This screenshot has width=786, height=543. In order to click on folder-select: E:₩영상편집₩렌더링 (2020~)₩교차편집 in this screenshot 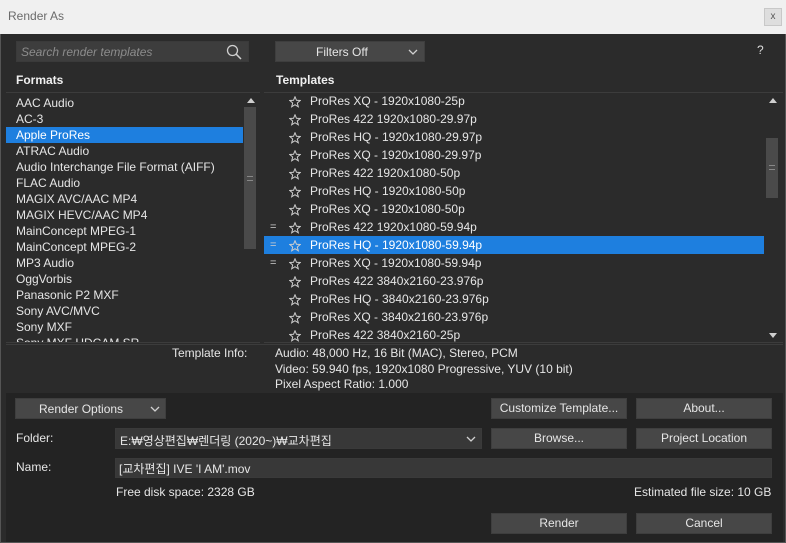, I will do `click(298, 438)`.